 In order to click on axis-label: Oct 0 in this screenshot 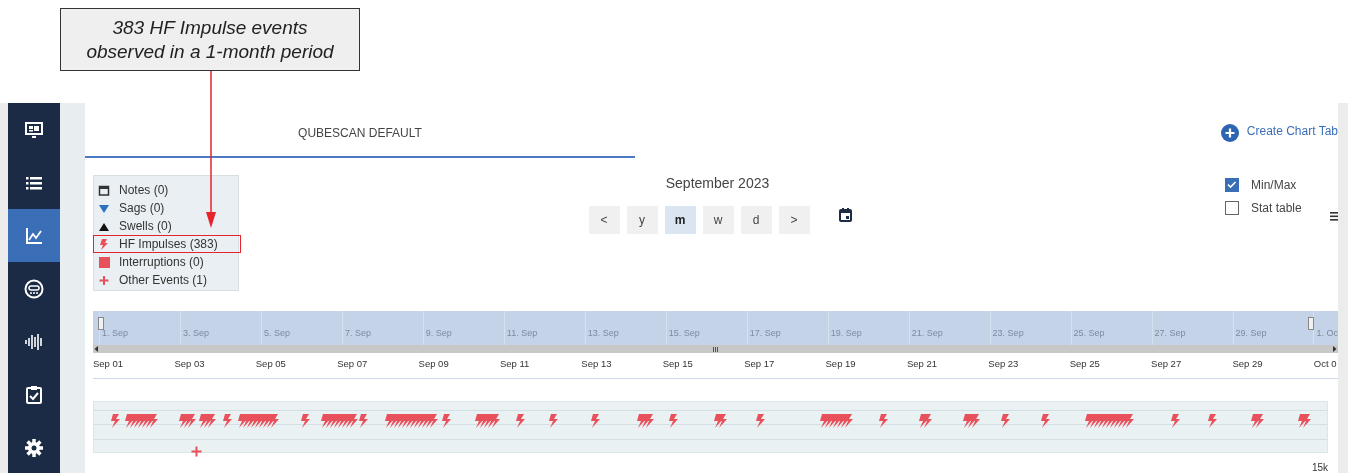, I will do `click(1325, 364)`.